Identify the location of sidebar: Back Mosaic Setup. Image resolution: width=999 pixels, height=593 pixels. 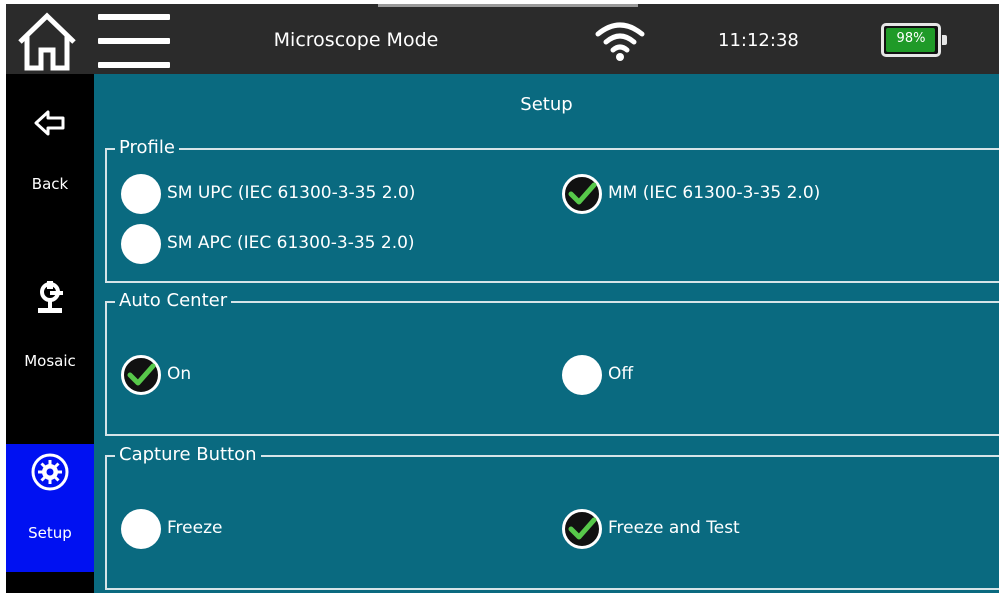
(50, 333).